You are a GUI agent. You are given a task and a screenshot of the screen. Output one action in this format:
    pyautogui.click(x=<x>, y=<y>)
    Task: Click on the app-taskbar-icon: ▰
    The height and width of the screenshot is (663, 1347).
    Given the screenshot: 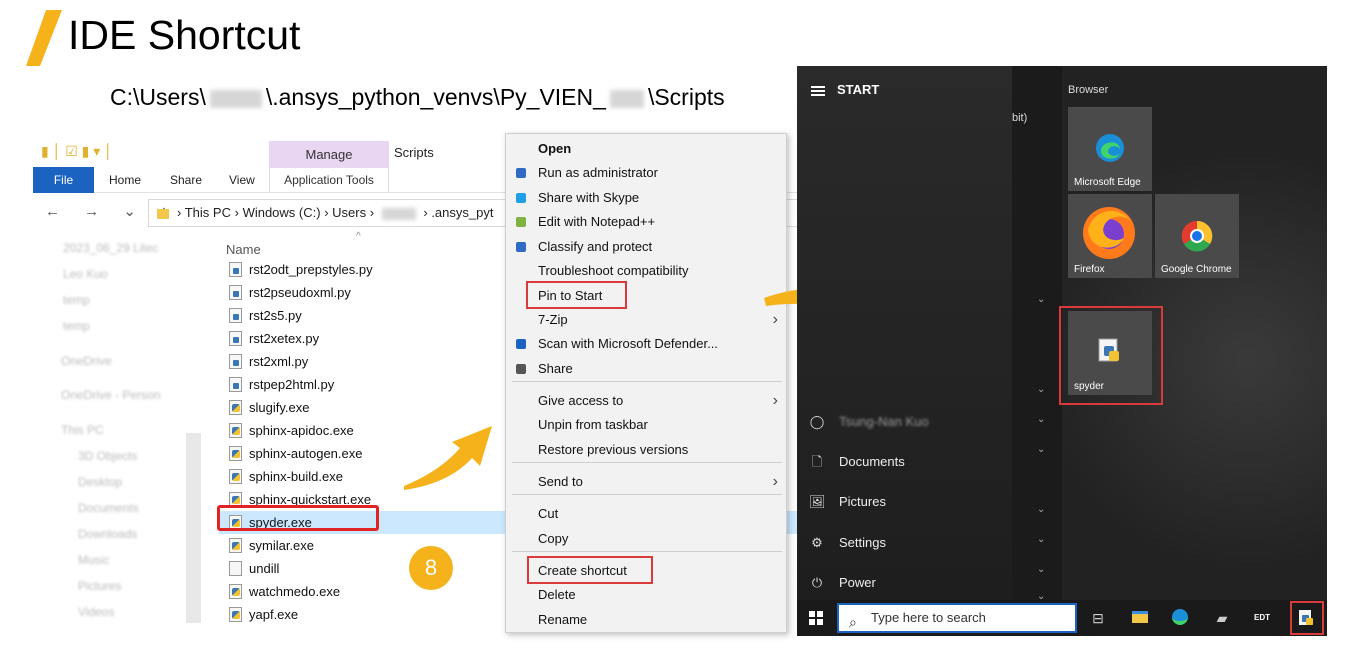 What is the action you would take?
    pyautogui.click(x=1222, y=618)
    